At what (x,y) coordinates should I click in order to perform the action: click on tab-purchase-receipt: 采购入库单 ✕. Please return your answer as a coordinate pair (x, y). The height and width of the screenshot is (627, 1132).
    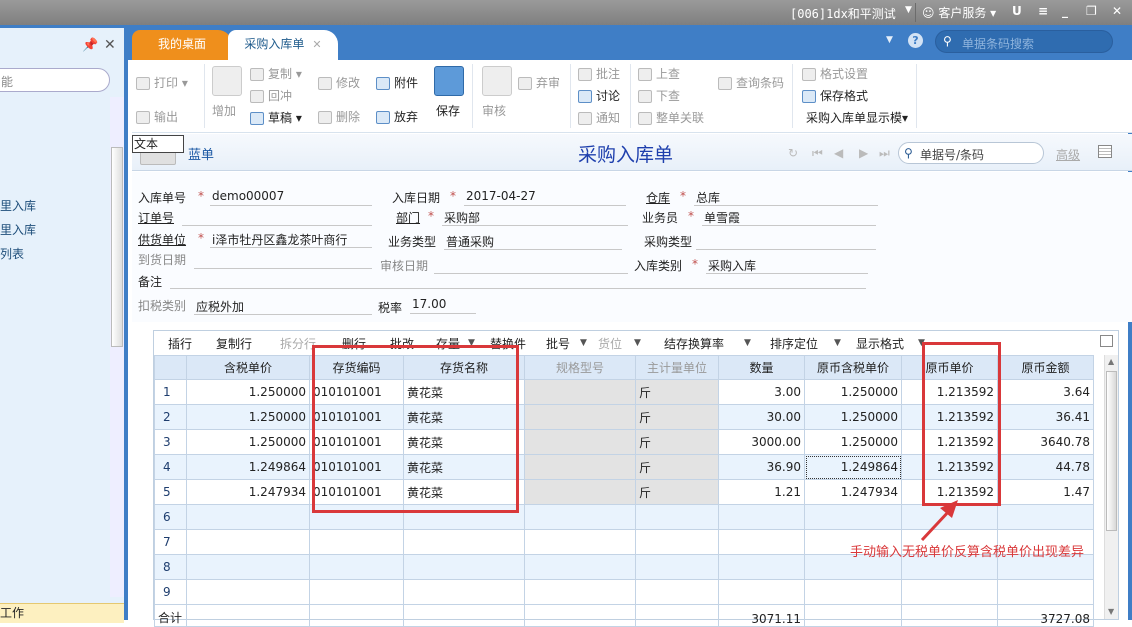
    Looking at the image, I should click on (283, 45).